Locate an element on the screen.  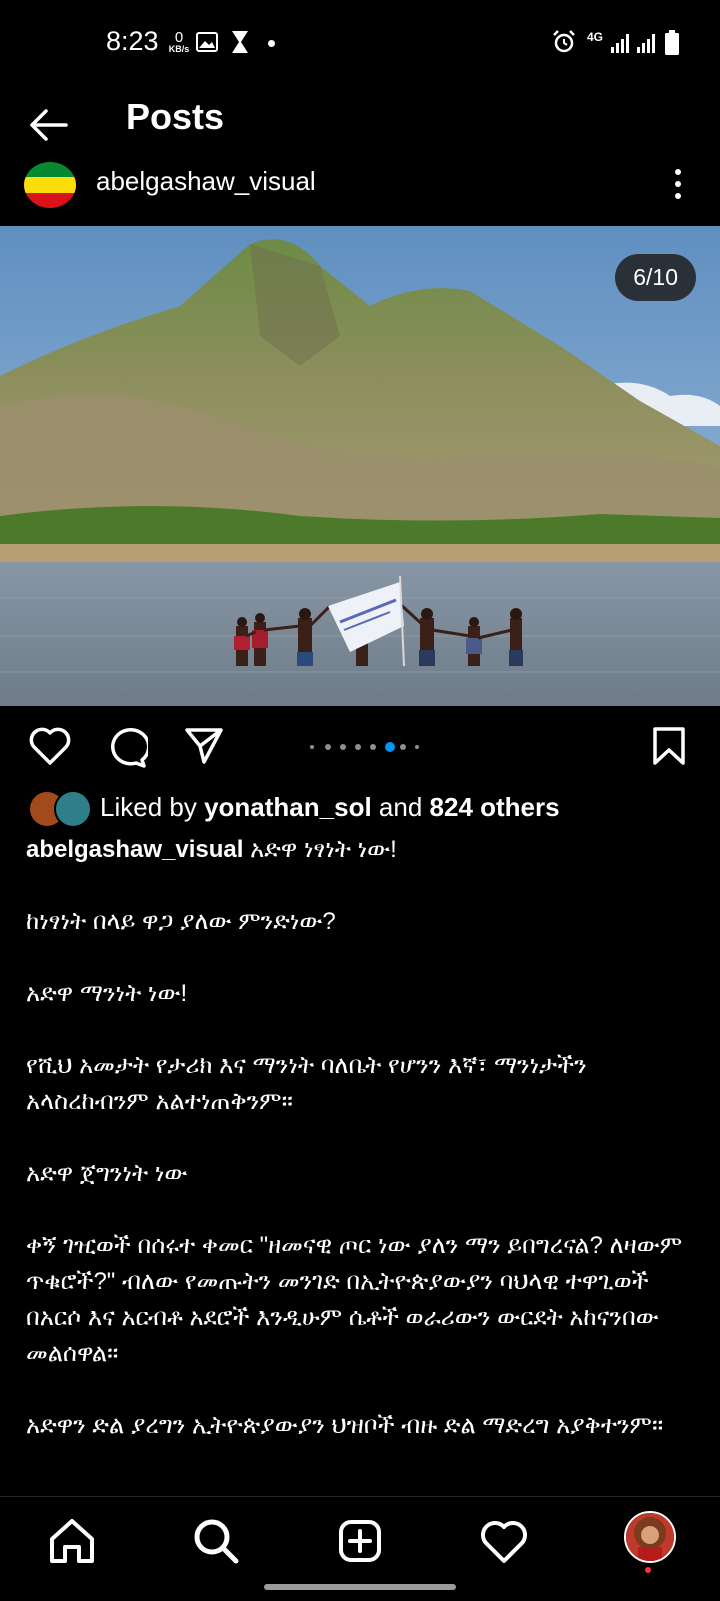
search-icon is located at coordinates (216, 1541).